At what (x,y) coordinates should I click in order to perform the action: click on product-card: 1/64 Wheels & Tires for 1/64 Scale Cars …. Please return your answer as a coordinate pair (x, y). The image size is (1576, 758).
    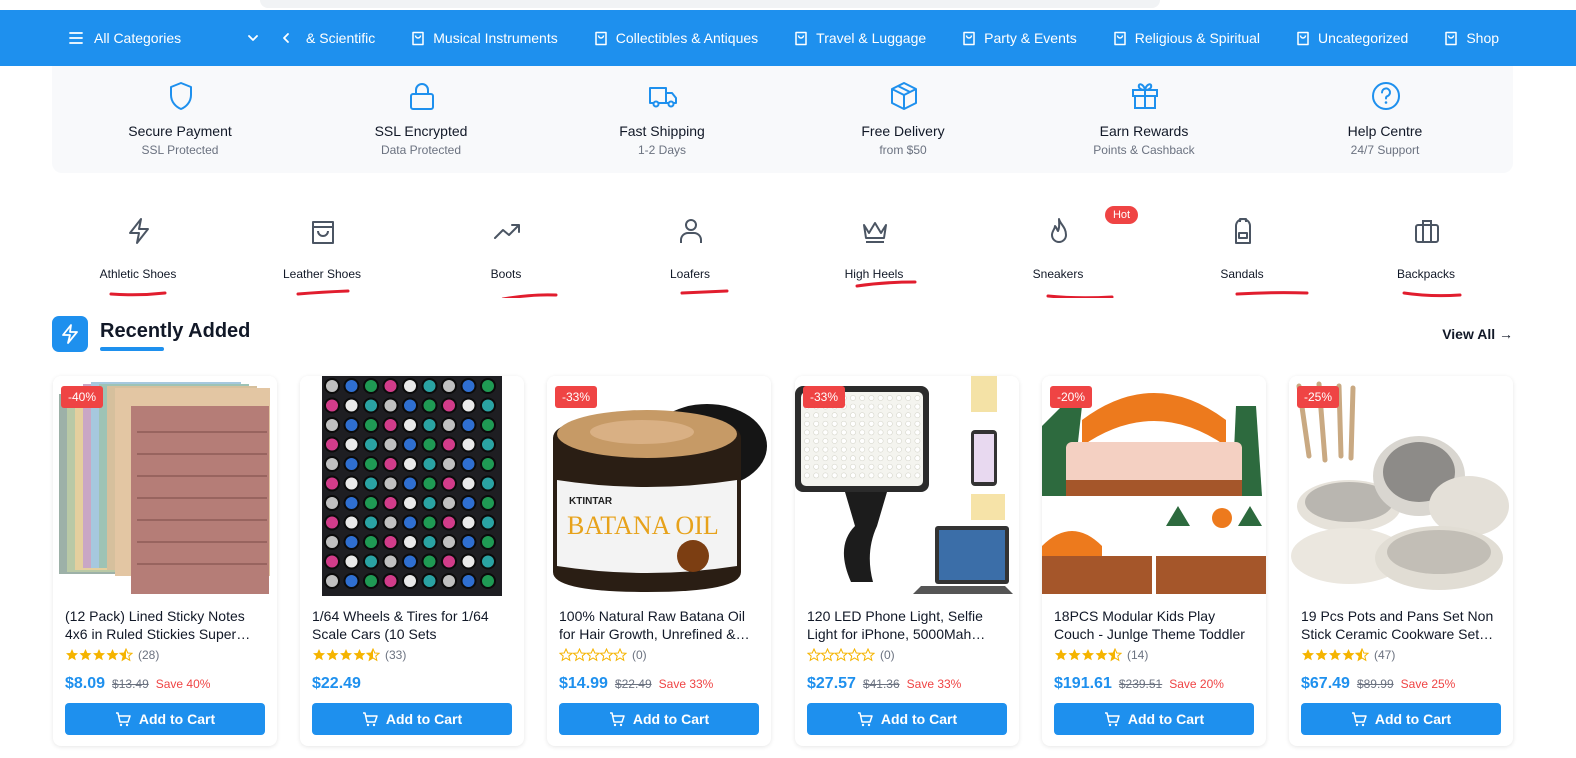
    Looking at the image, I should click on (412, 561).